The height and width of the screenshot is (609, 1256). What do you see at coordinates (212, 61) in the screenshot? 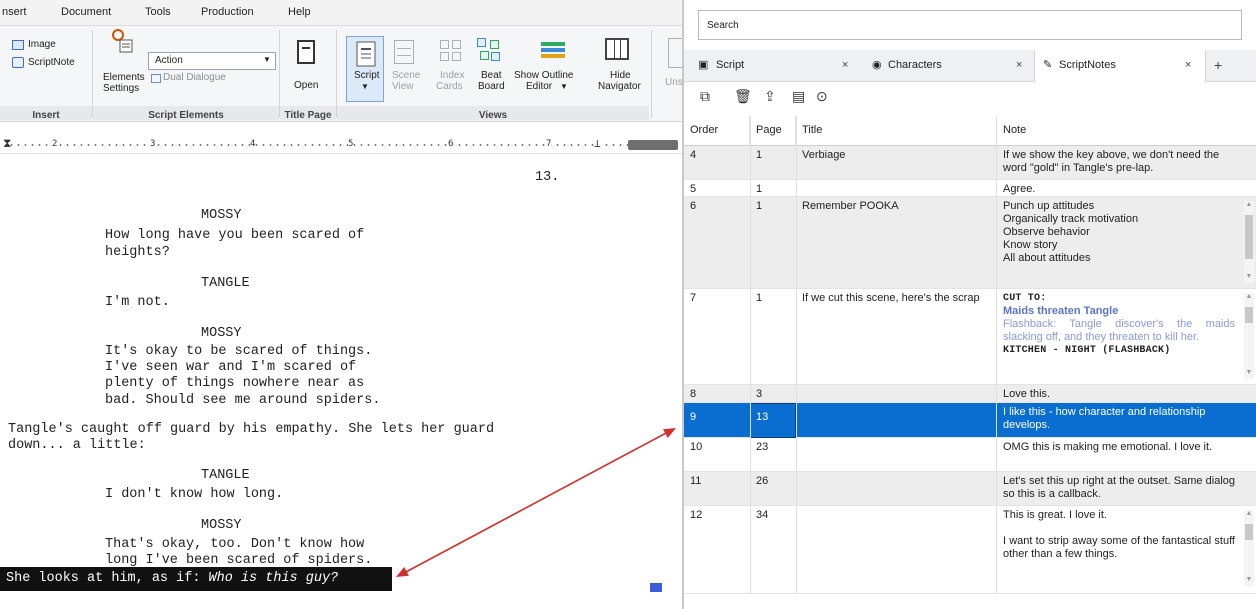
I see `element-type-select: Action ▼` at bounding box center [212, 61].